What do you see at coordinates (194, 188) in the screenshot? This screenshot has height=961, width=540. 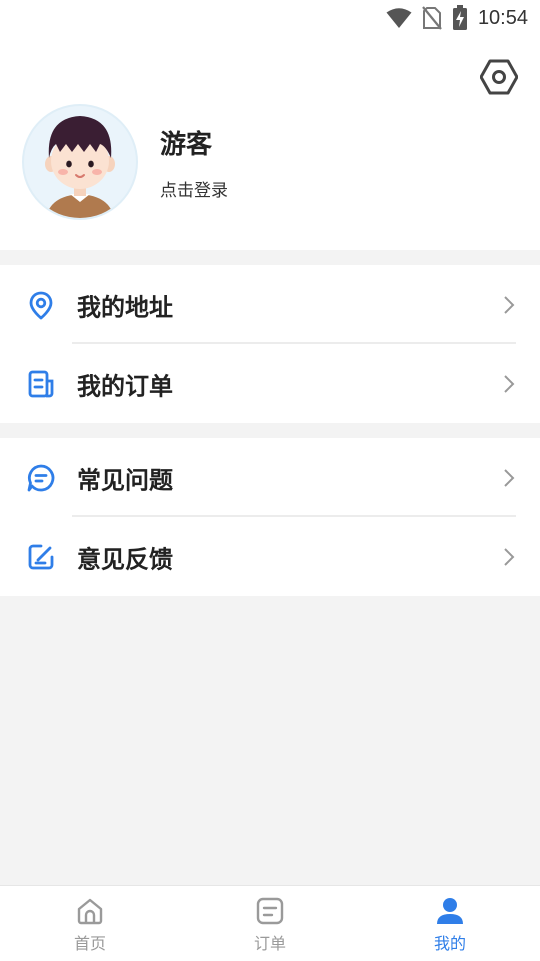 I see `login-link: 点击登录` at bounding box center [194, 188].